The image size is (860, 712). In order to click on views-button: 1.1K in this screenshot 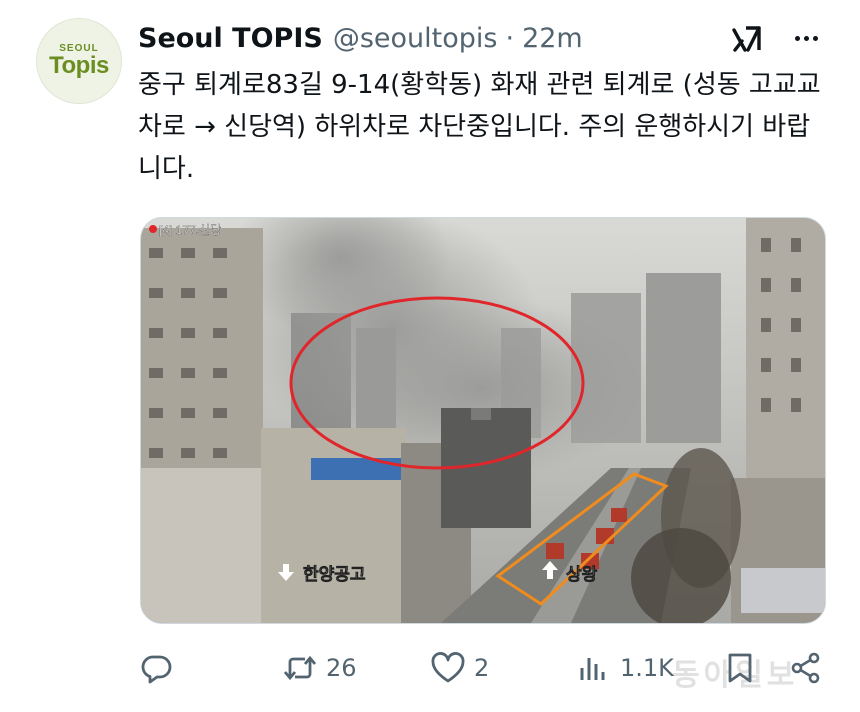, I will do `click(625, 668)`.